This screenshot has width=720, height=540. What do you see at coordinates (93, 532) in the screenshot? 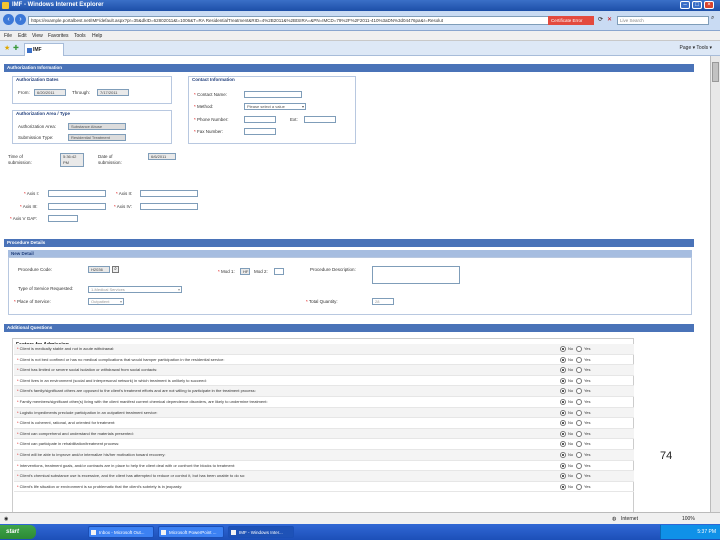
I see `outlook-icon` at bounding box center [93, 532].